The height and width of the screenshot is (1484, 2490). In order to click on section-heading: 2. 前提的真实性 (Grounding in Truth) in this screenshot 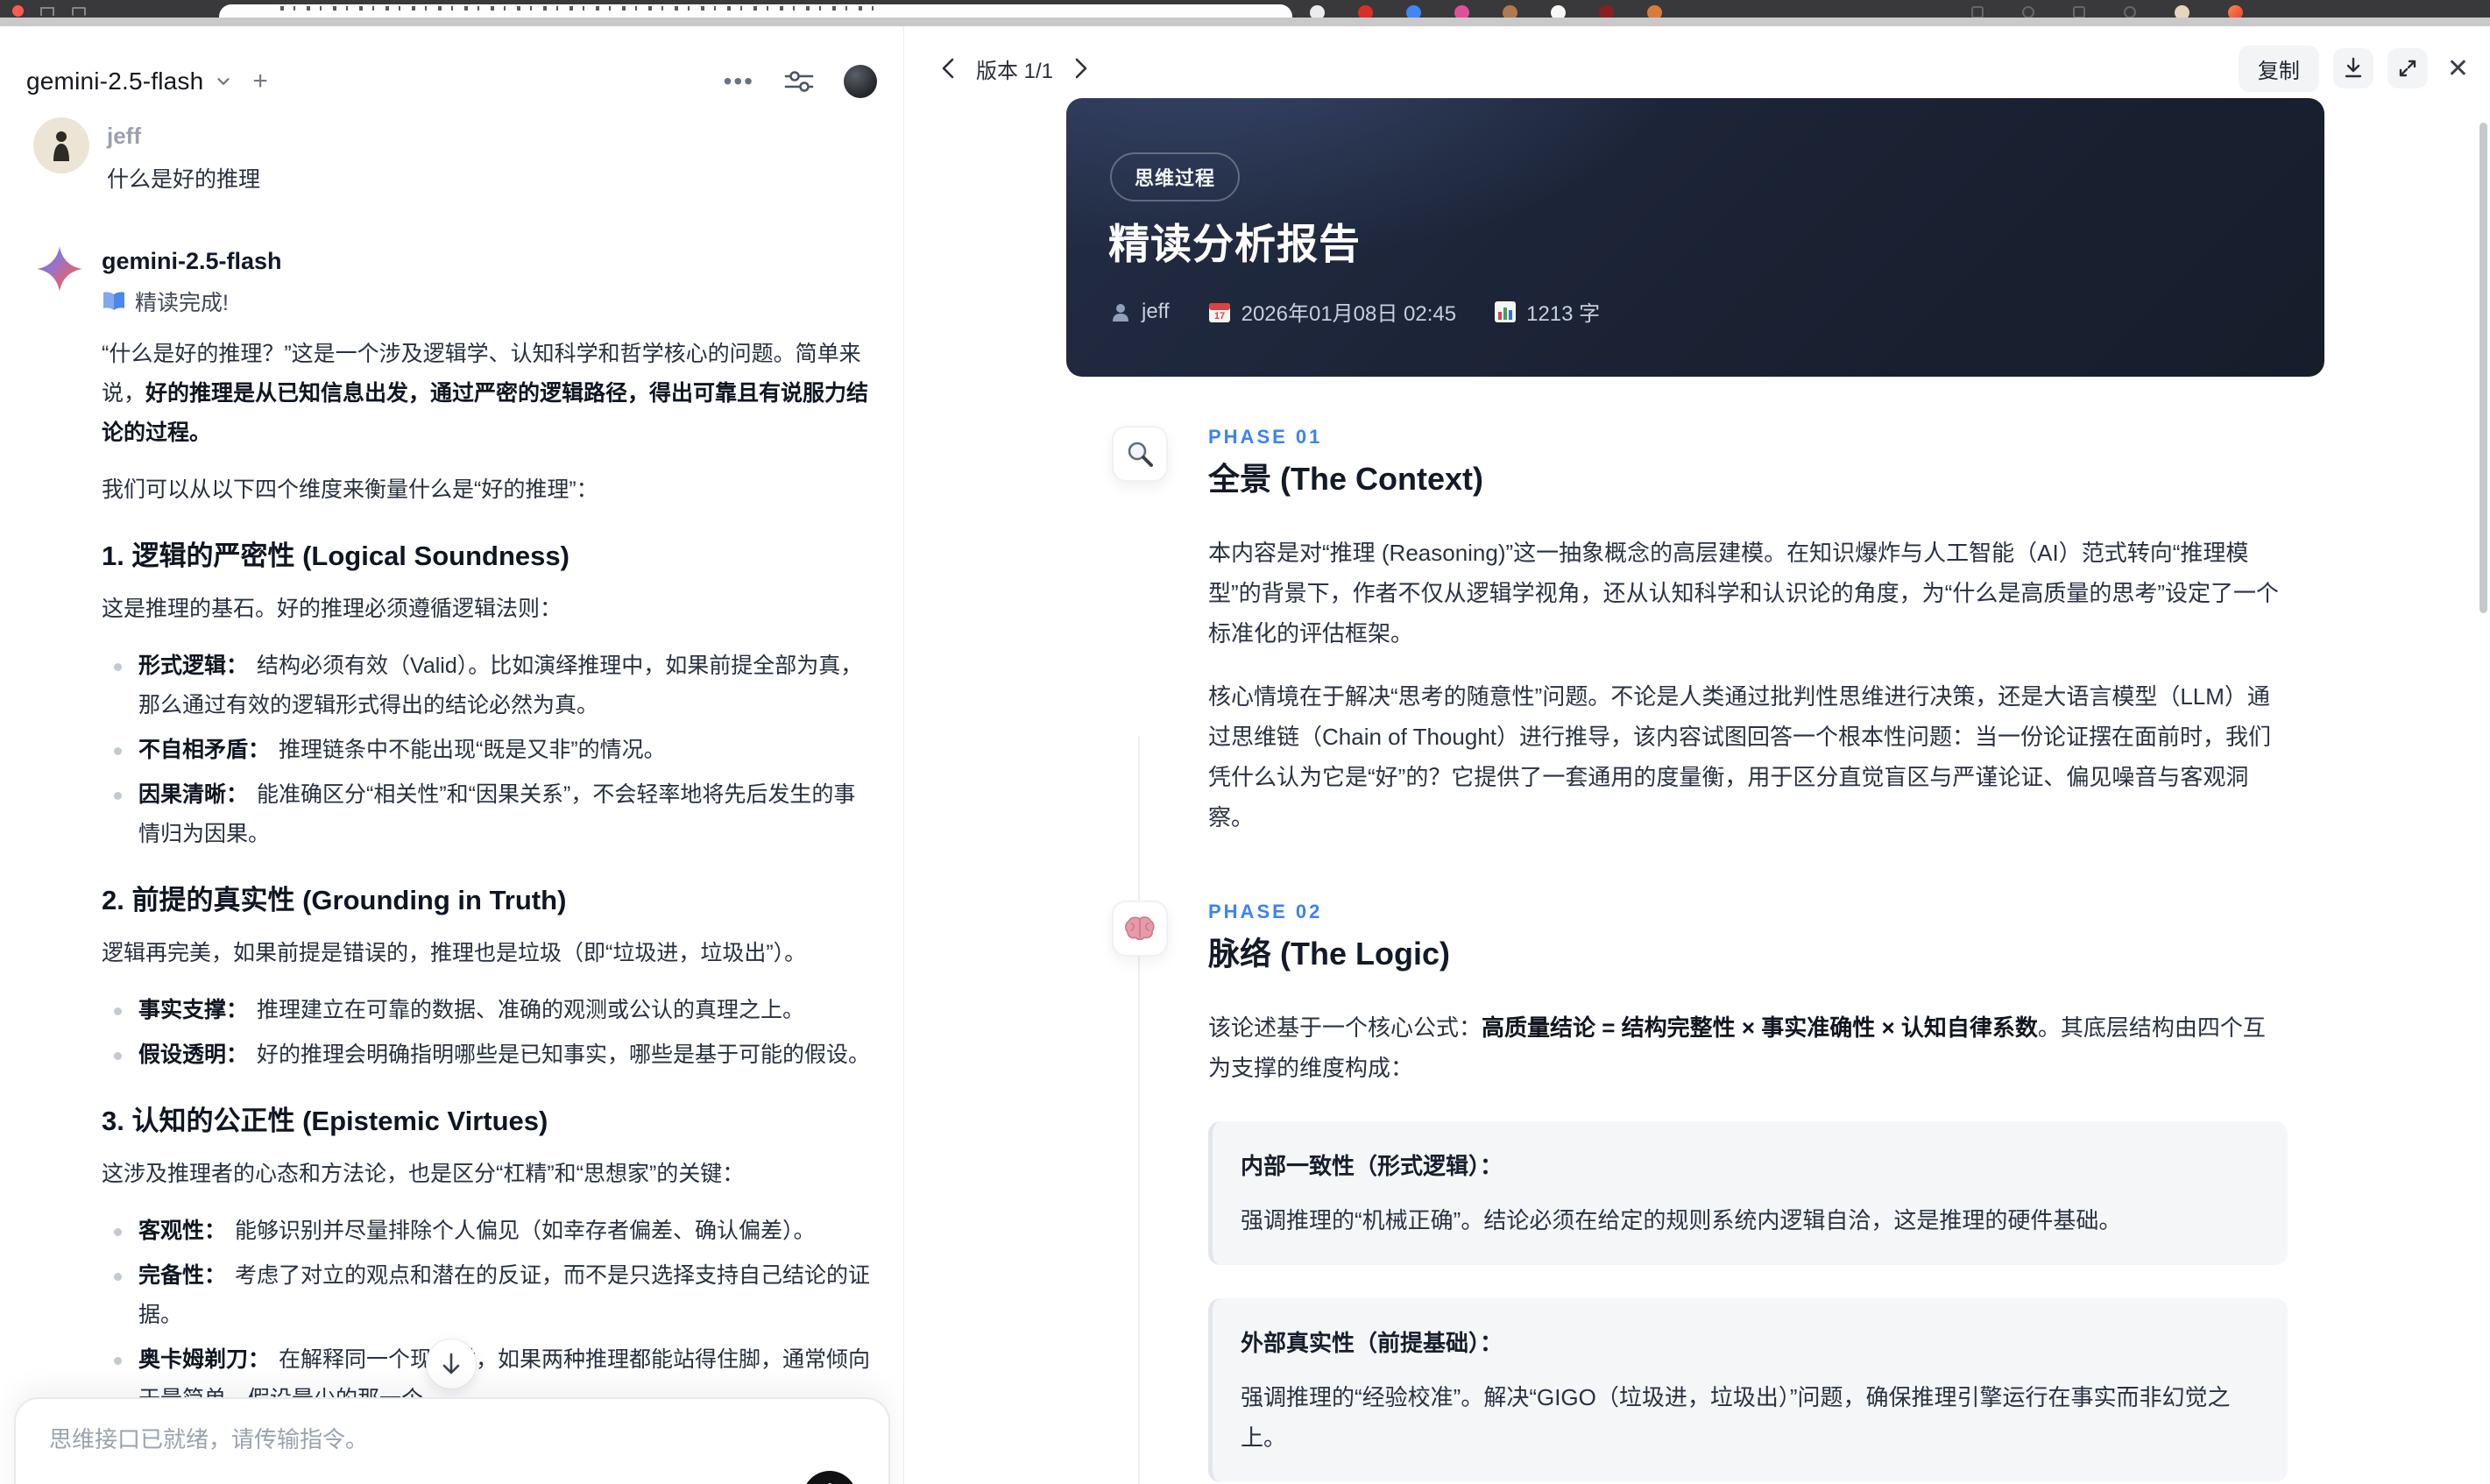, I will do `click(335, 900)`.